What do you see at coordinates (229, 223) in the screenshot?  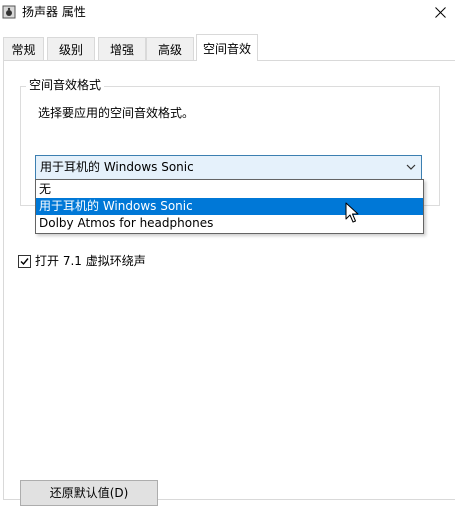 I see `dropdown-option-dolby-atmos: Dolby Atmos for headphones` at bounding box center [229, 223].